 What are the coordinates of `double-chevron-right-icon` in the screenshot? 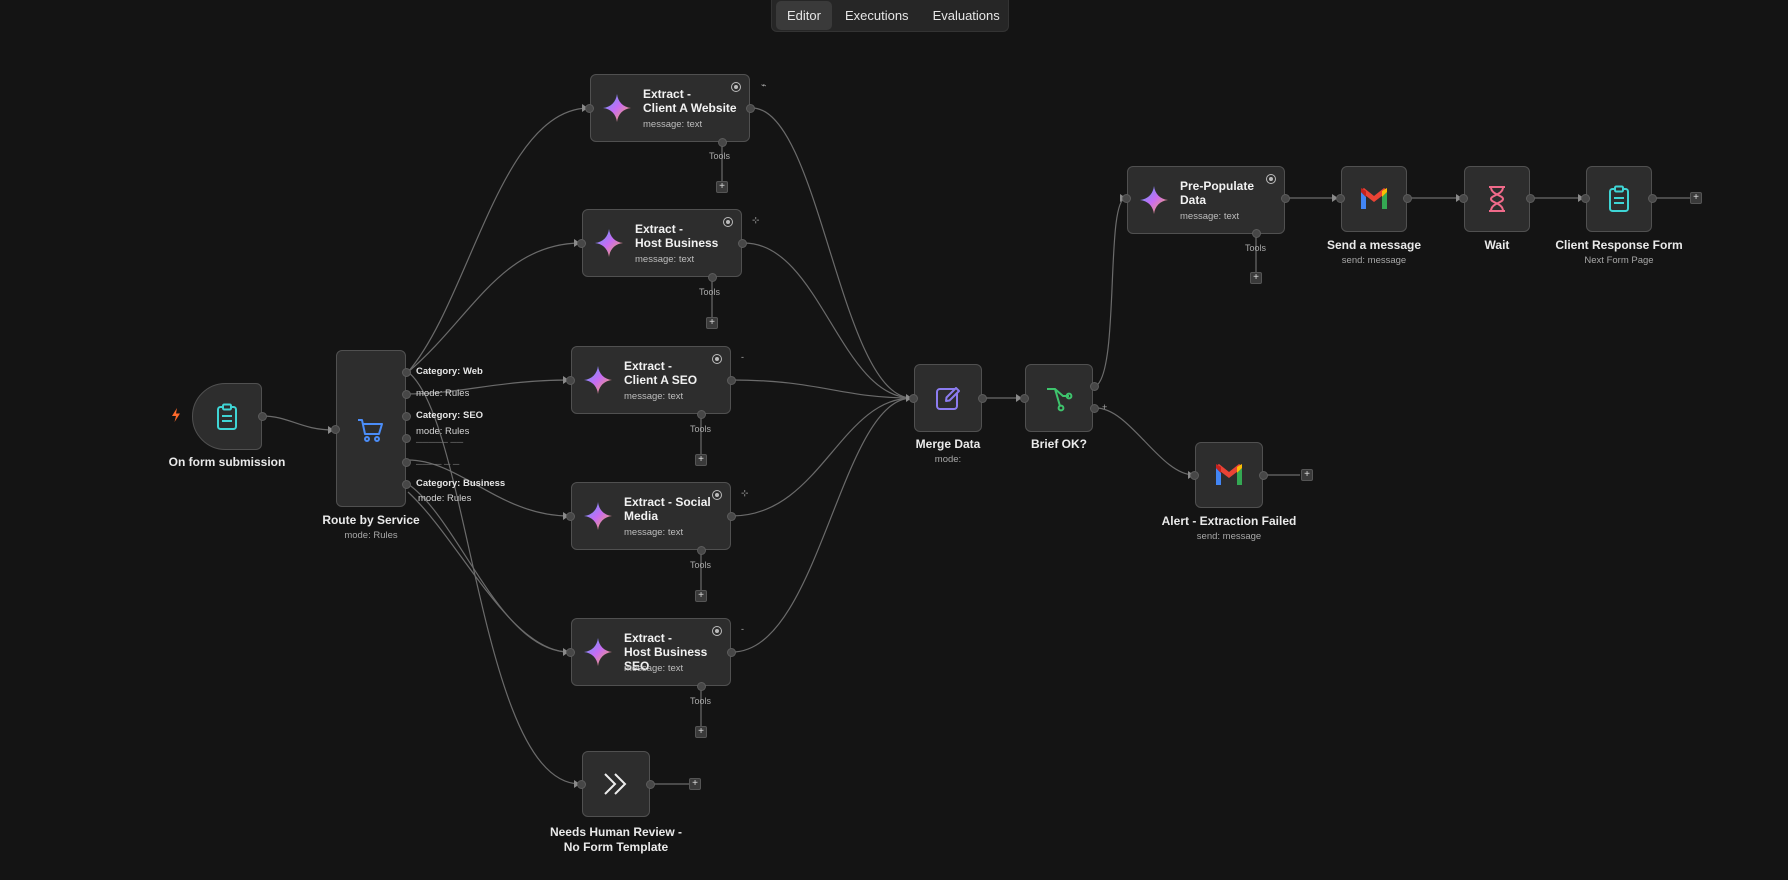 It's located at (615, 784).